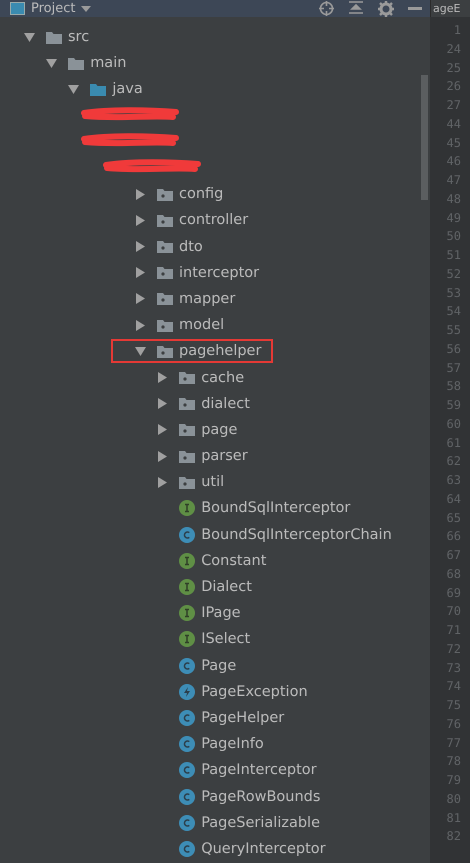  What do you see at coordinates (224, 456) in the screenshot?
I see `tree-item: parser` at bounding box center [224, 456].